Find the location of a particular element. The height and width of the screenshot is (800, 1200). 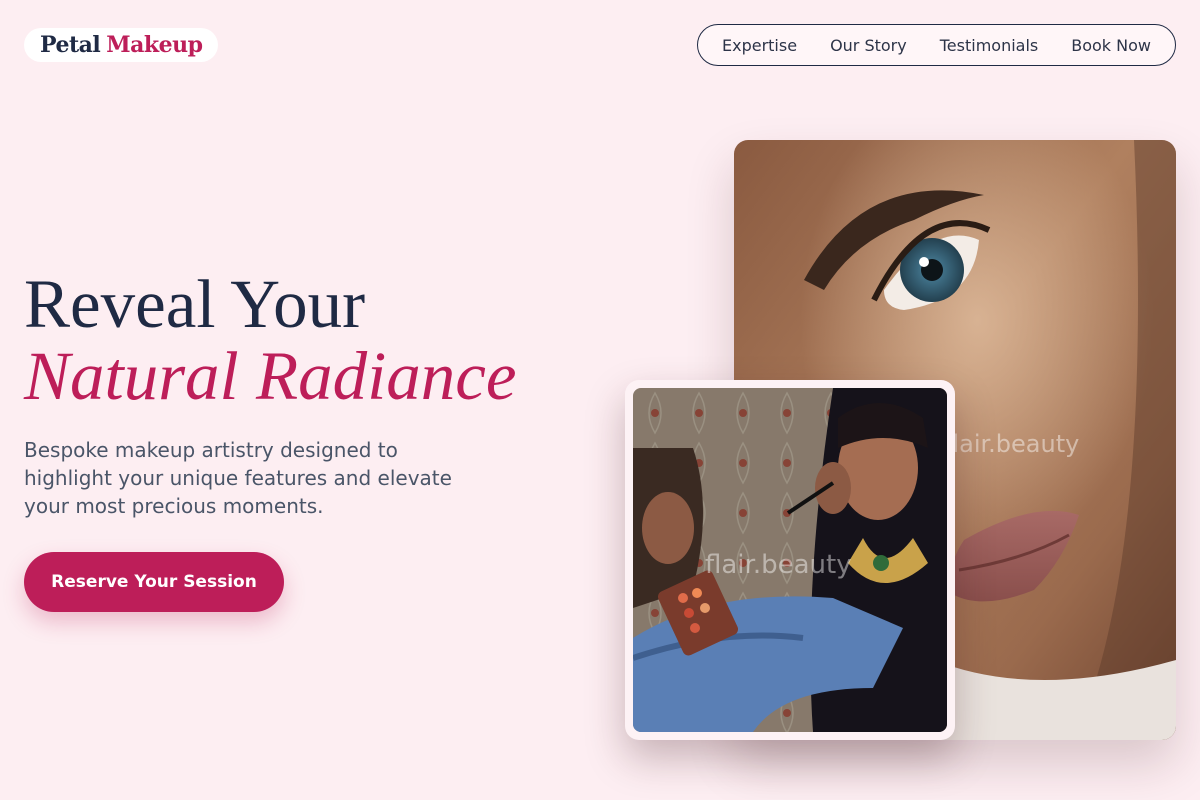

bridal-makeup-image: flair.beauty is located at coordinates (790, 560).